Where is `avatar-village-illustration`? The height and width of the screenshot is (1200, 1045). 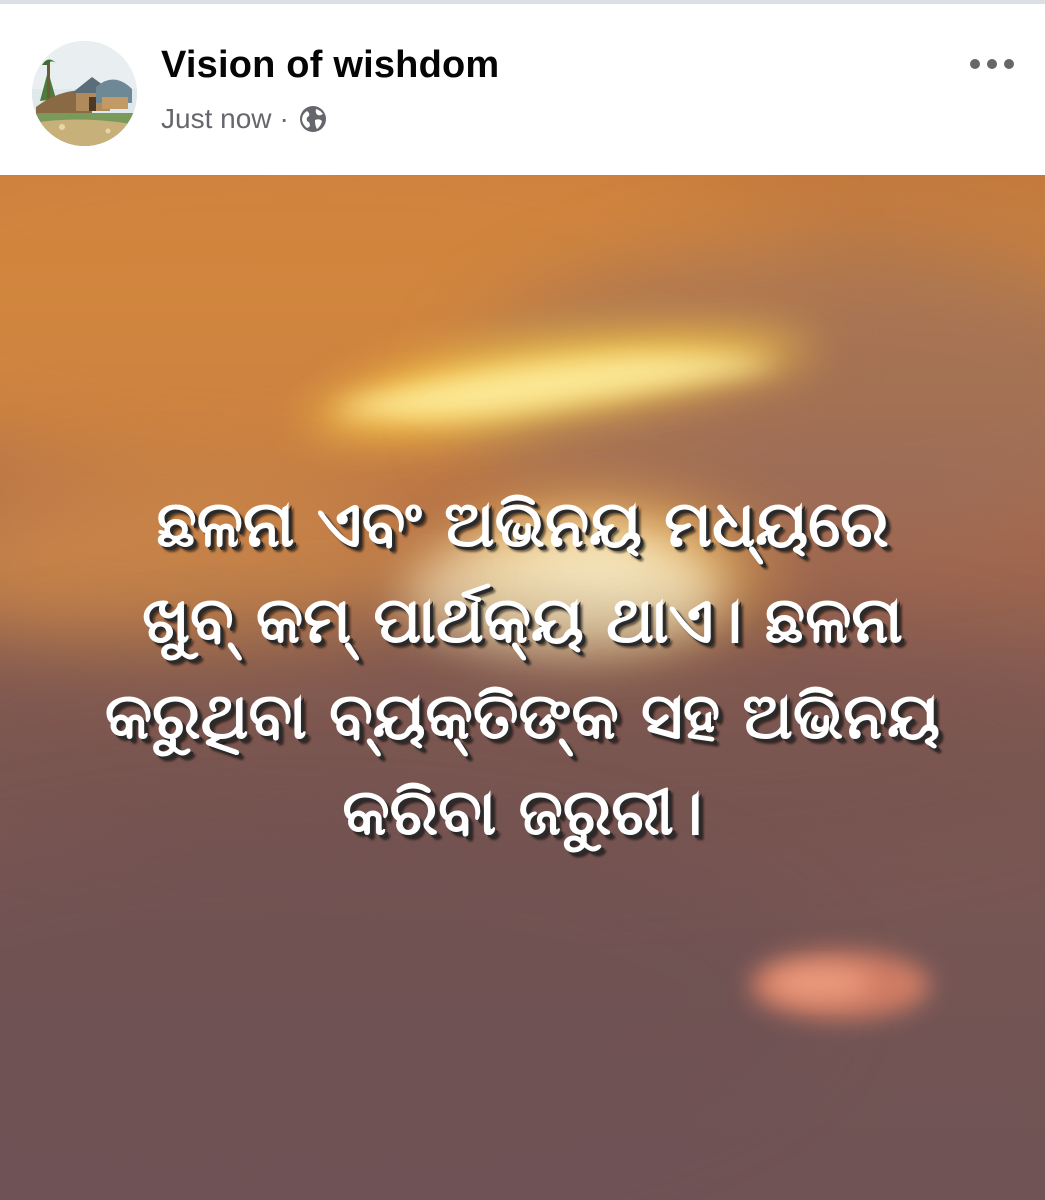
avatar-village-illustration is located at coordinates (84, 93).